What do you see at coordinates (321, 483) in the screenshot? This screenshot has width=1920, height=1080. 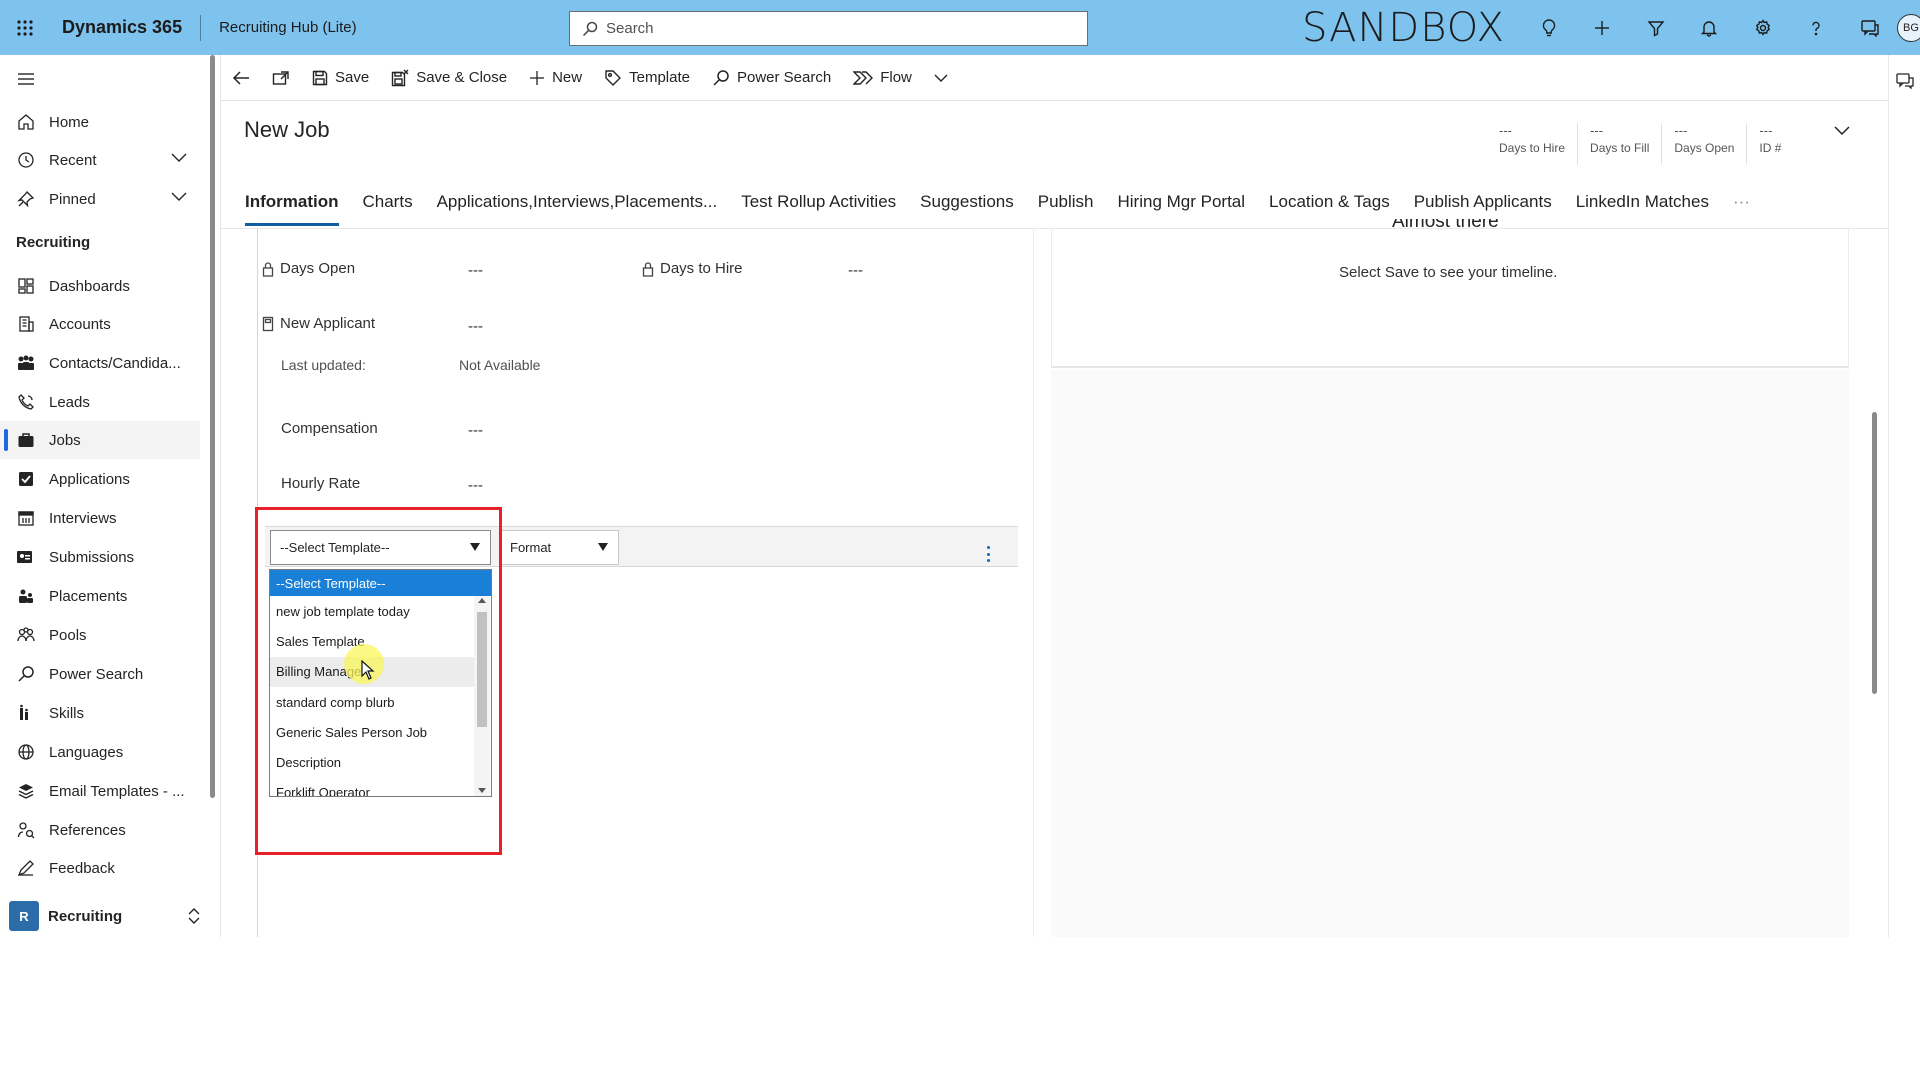 I see `hourly-rate-label: Hourly Rate` at bounding box center [321, 483].